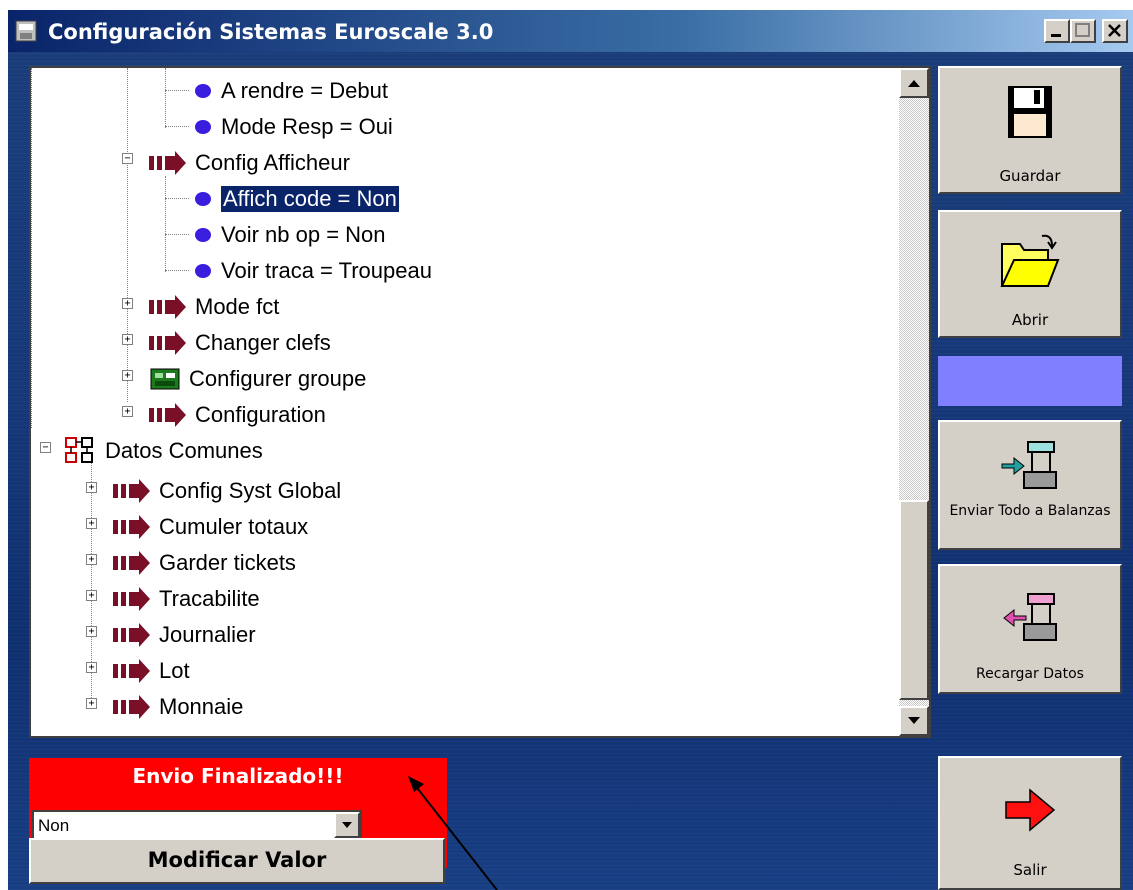 This screenshot has height=890, width=1133. I want to click on tree-item-label: Cumuler totaux, so click(234, 526).